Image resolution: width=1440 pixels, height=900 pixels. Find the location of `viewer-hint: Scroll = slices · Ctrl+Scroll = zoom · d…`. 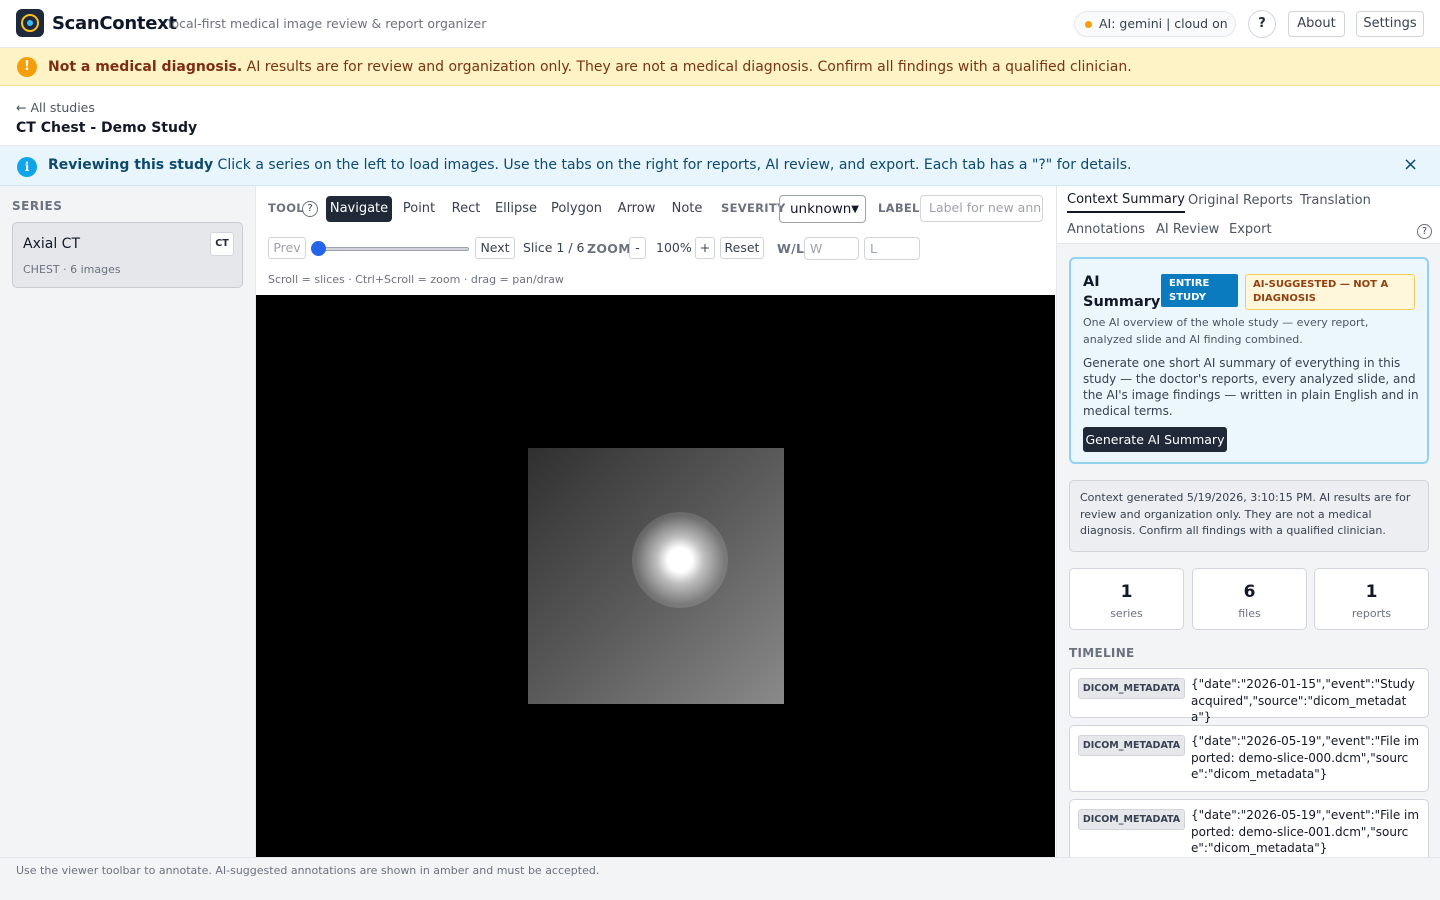

viewer-hint: Scroll = slices · Ctrl+Scroll = zoom · d… is located at coordinates (416, 279).